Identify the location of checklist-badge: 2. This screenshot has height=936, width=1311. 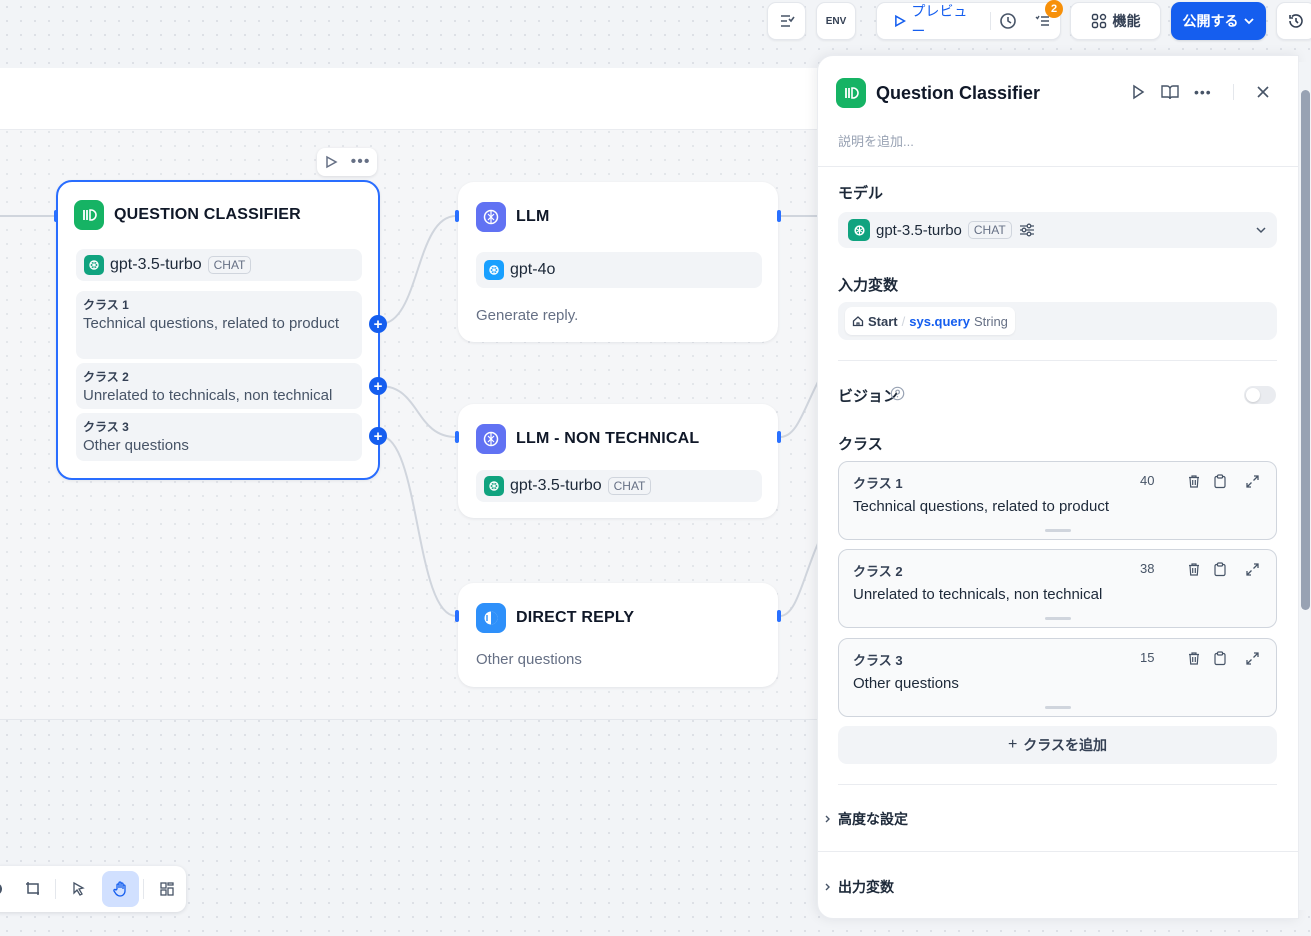
(1054, 9).